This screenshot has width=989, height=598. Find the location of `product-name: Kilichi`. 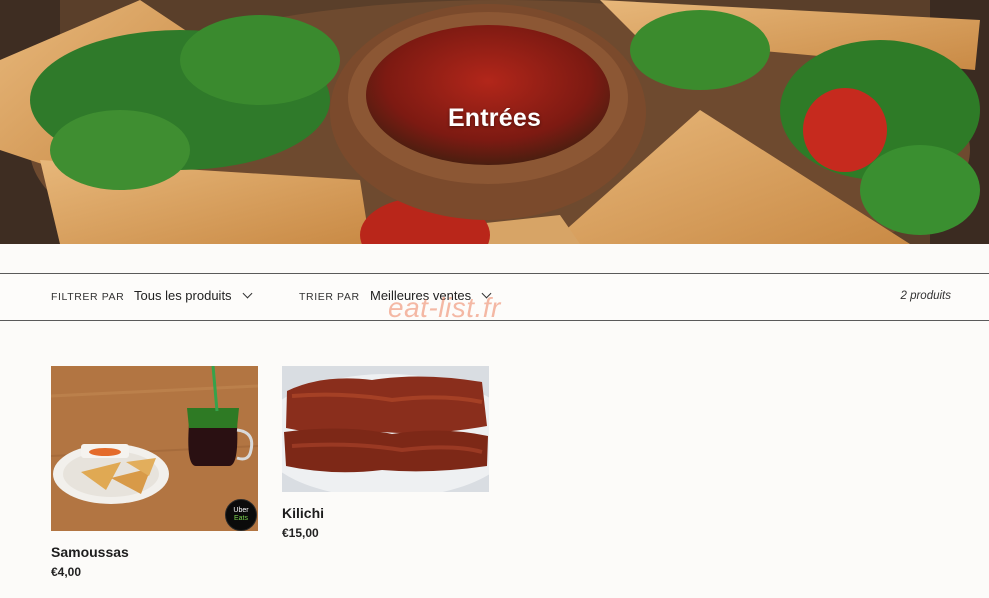

product-name: Kilichi is located at coordinates (303, 513).